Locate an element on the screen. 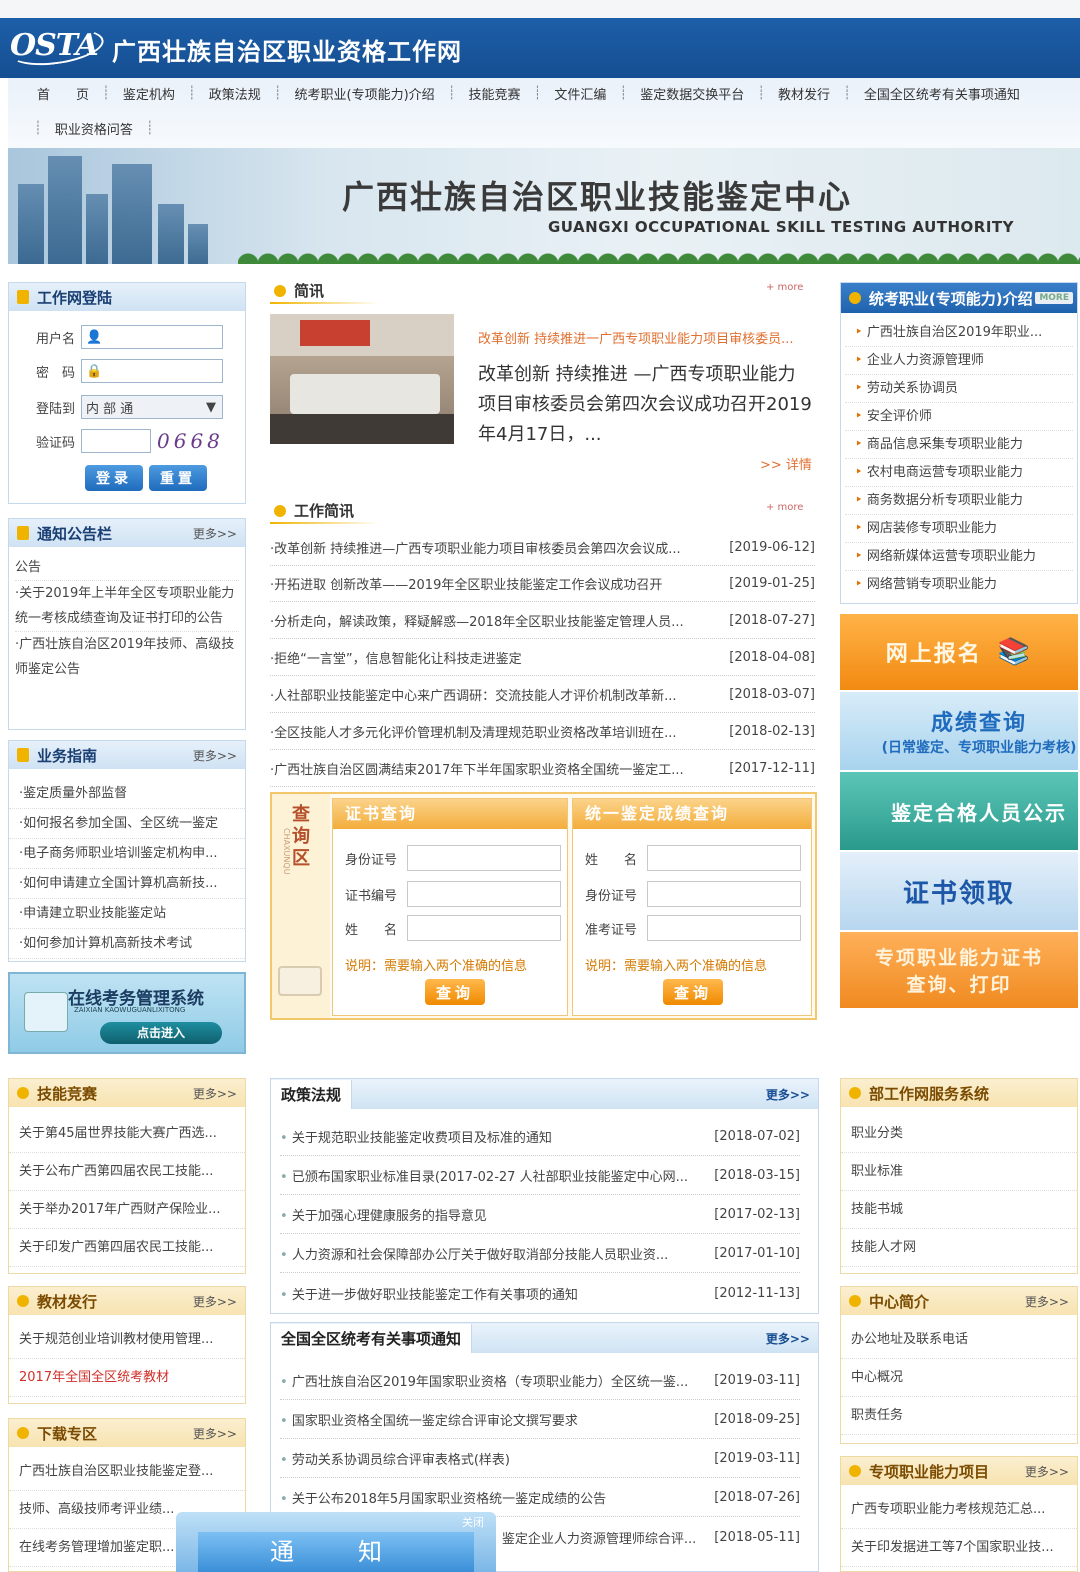 This screenshot has width=1080, height=1572. cert-name-input is located at coordinates (484, 928).